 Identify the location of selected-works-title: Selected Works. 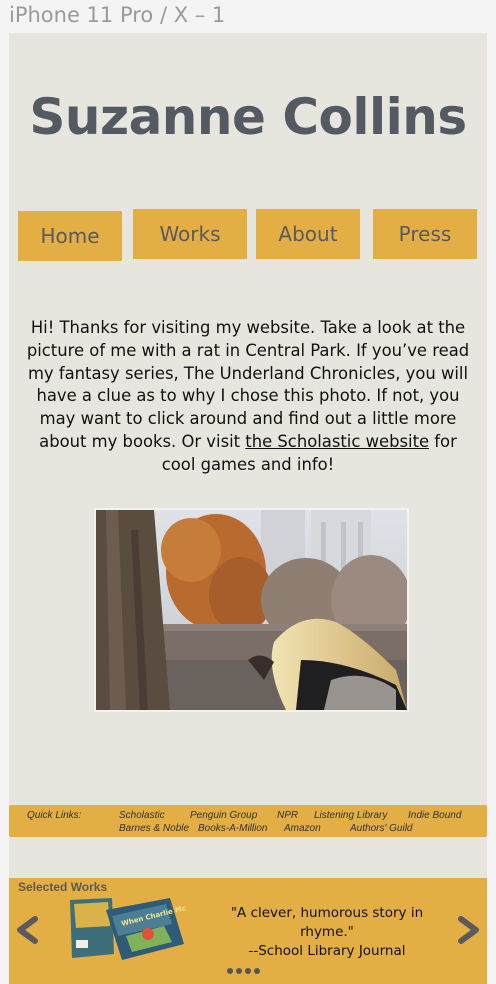
(63, 887).